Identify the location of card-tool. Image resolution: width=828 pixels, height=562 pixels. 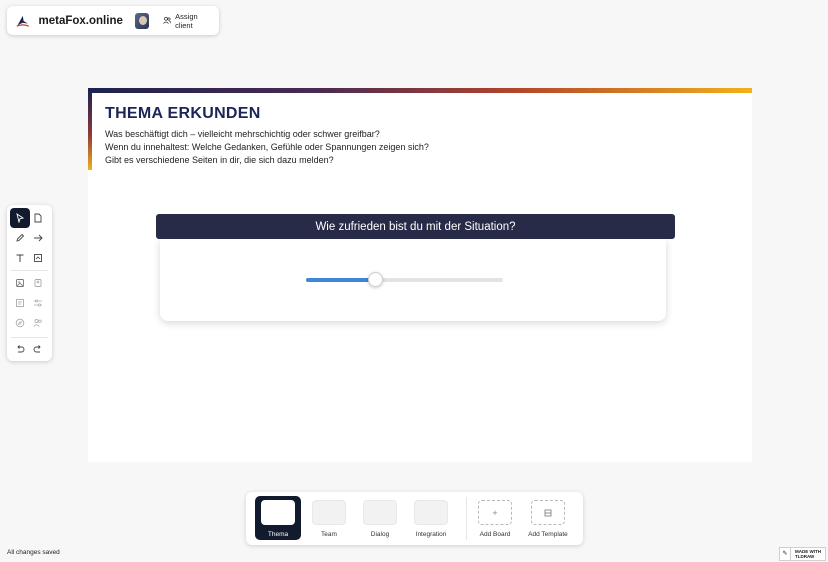
(38, 283).